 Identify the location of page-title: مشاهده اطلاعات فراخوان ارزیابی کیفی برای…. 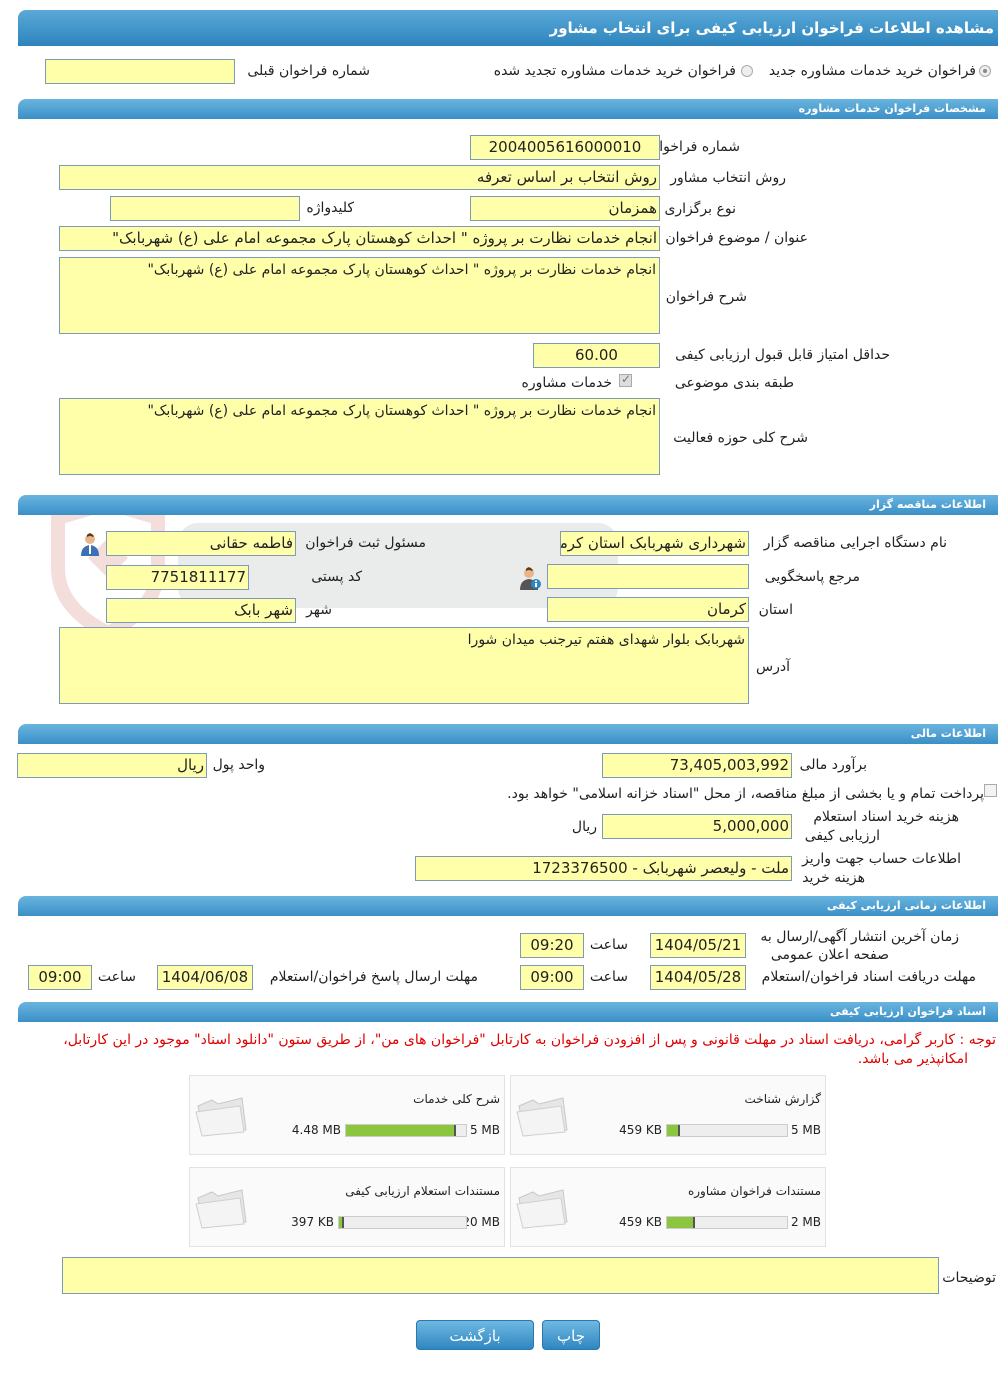
(508, 28).